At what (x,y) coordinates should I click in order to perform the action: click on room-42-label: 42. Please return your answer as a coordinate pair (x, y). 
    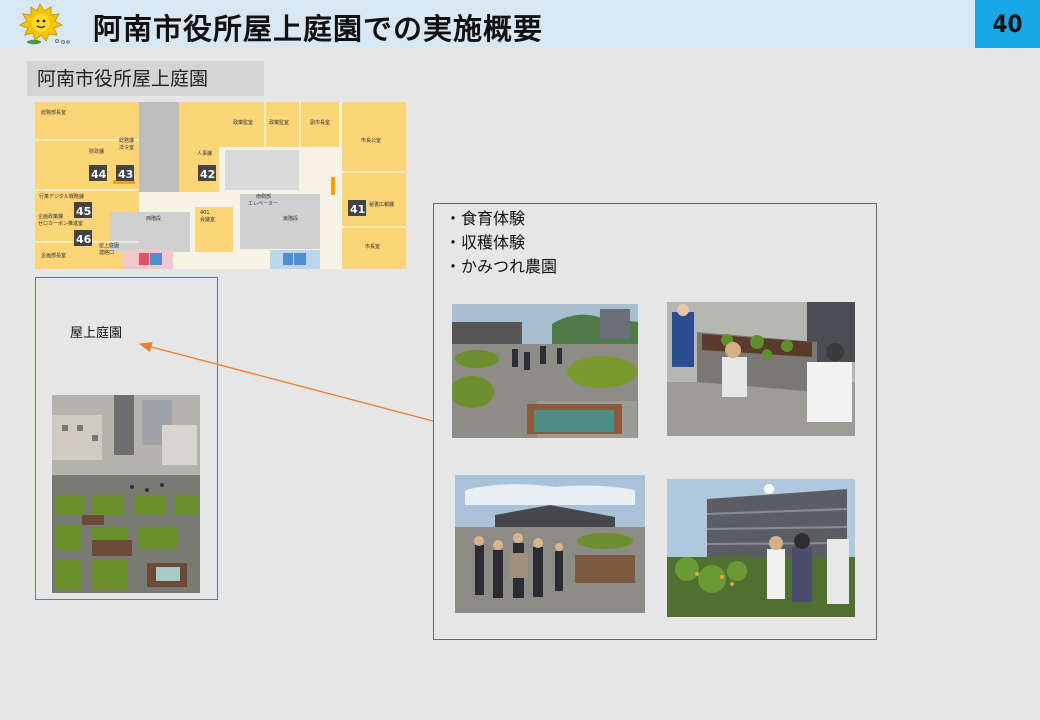
    Looking at the image, I should click on (207, 174).